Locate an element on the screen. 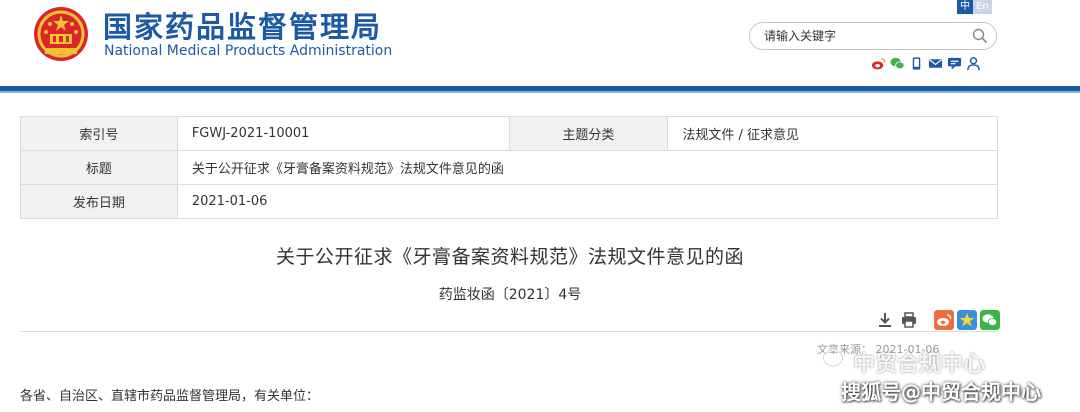  document-tools is located at coordinates (938, 320).